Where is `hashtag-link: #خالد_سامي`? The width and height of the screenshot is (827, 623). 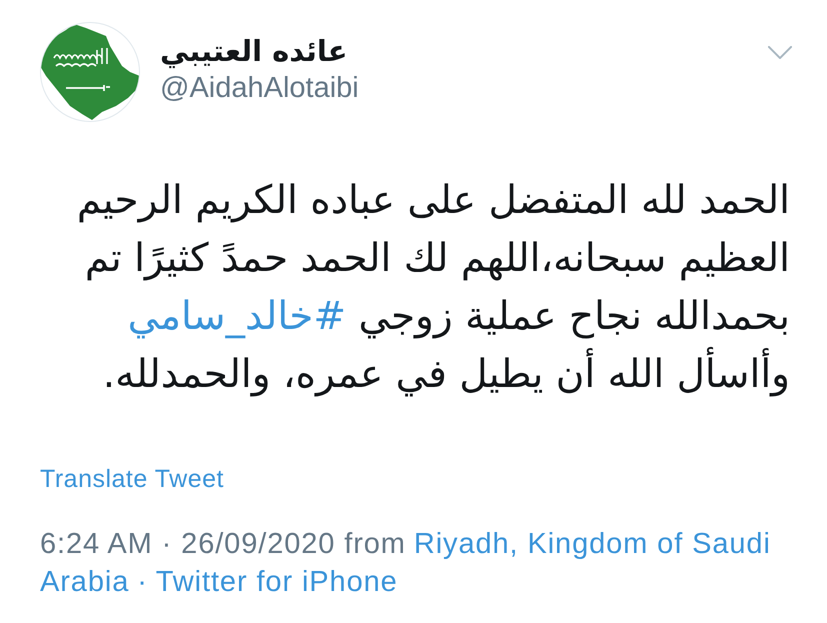
hashtag-link: #خالد_سامي is located at coordinates (237, 316).